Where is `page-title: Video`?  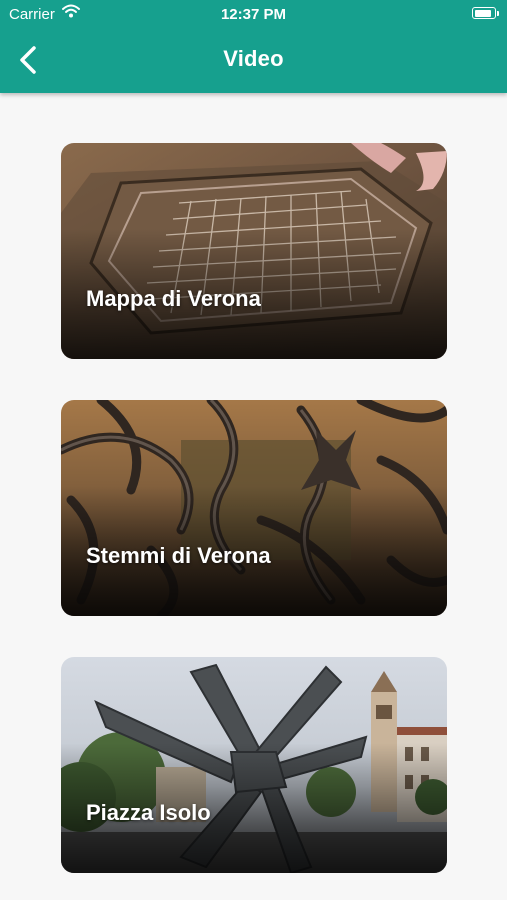 page-title: Video is located at coordinates (253, 58).